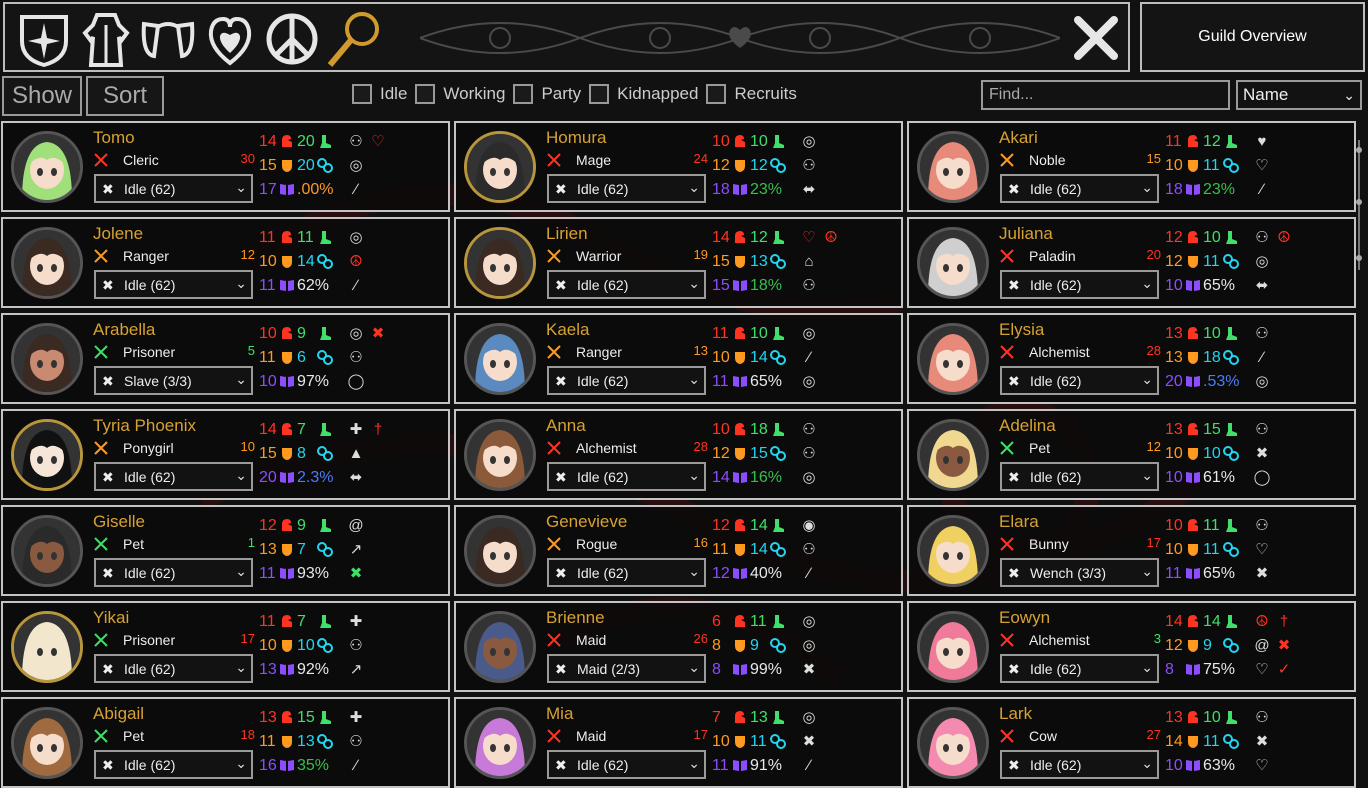  I want to click on character-card: Tomo Cleric 30 ✖ Idle (62) ⌄ 14 20 15 20, so click(225, 166).